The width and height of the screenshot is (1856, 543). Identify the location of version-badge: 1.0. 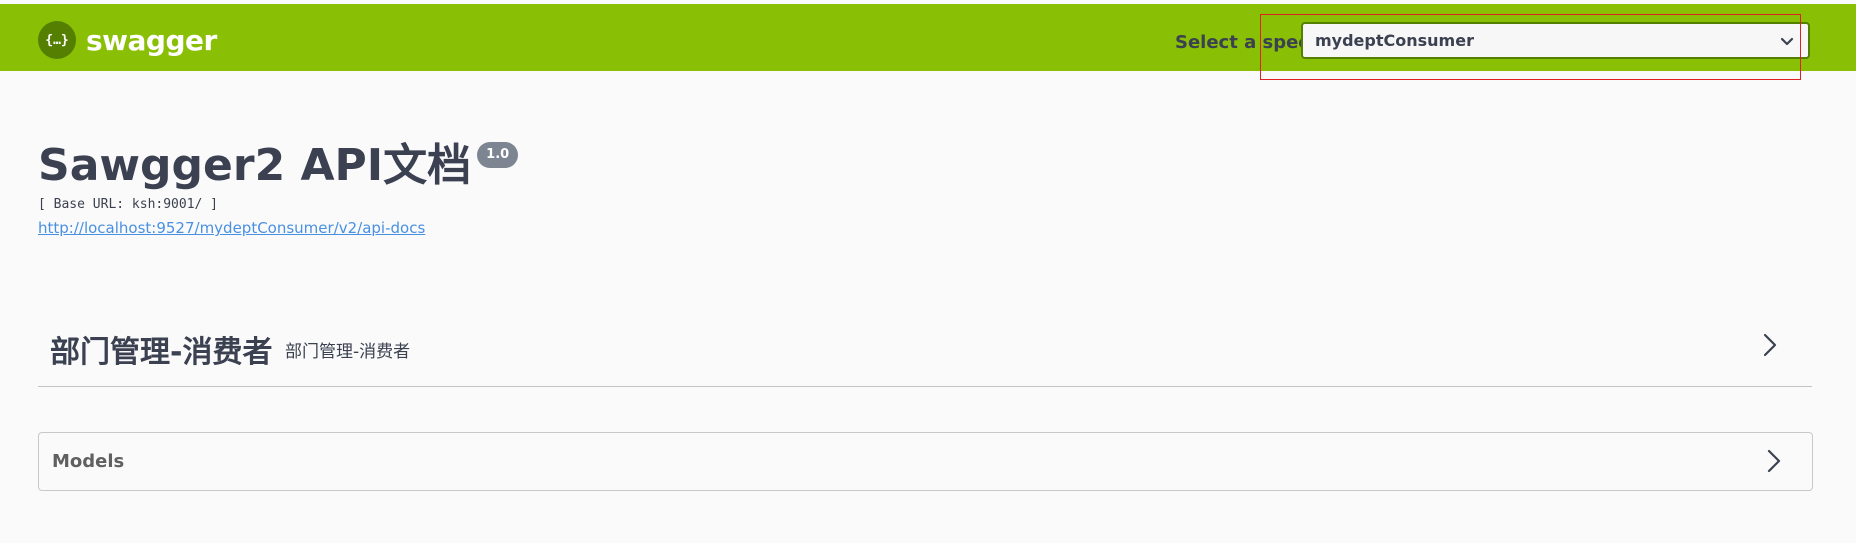
(498, 155).